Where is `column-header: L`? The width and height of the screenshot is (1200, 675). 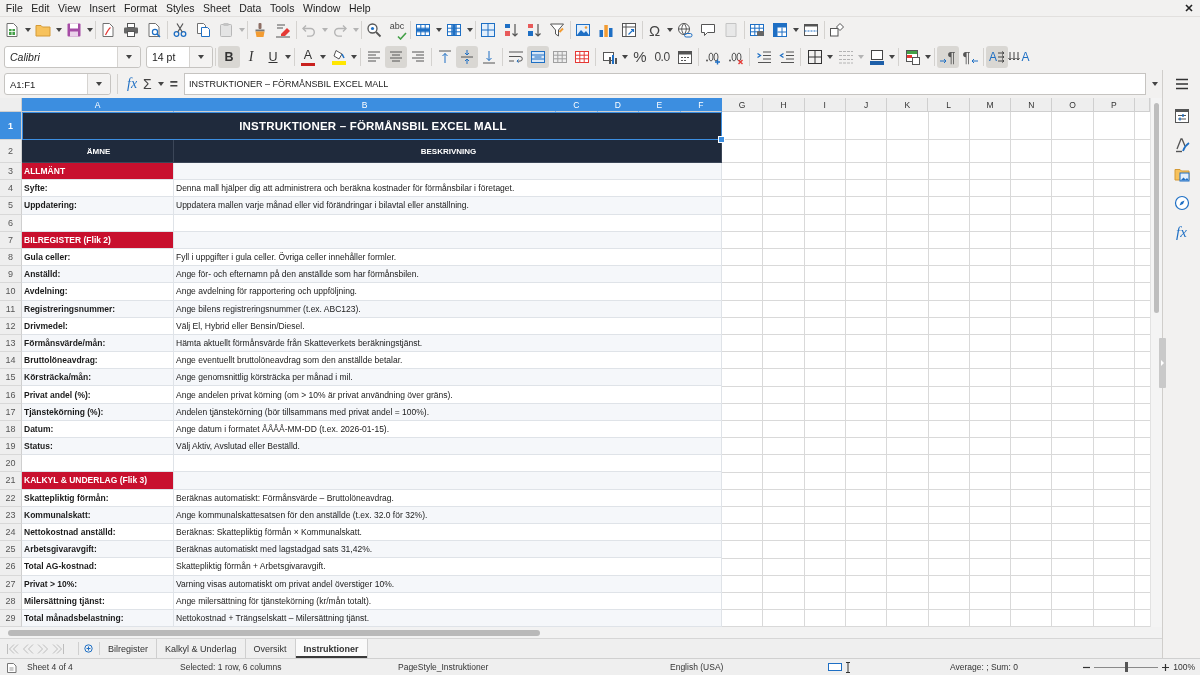 column-header: L is located at coordinates (949, 105).